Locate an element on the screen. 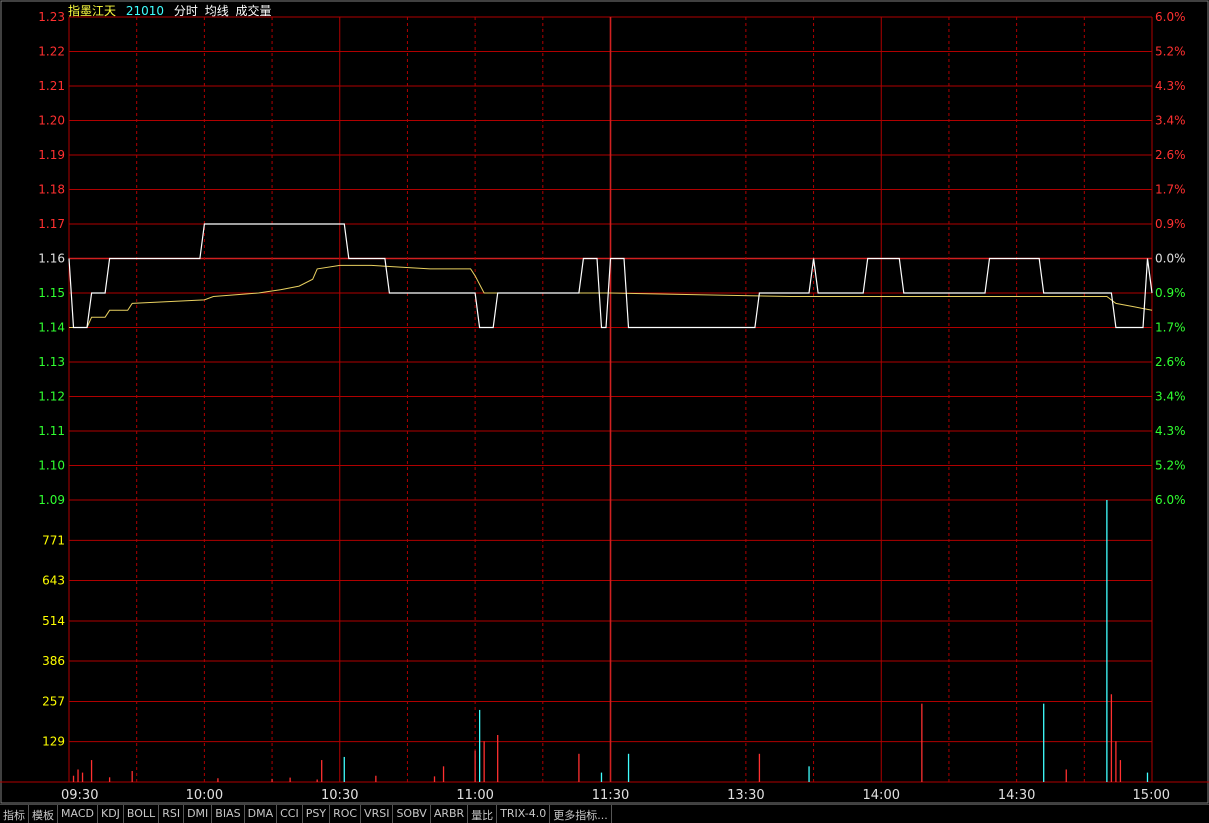 This screenshot has width=1209, height=823. time-tick-label: 13:30 is located at coordinates (745, 795).